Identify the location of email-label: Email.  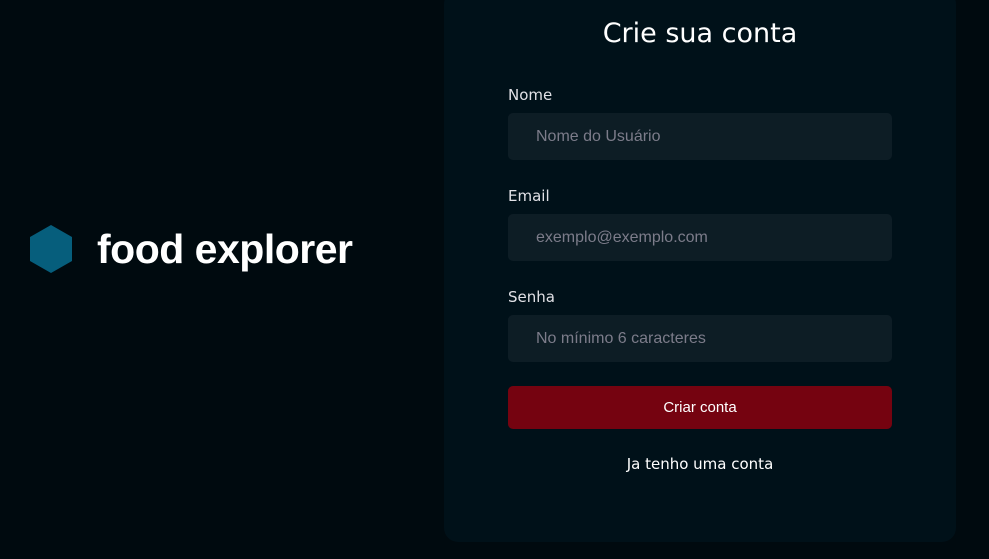
(529, 196).